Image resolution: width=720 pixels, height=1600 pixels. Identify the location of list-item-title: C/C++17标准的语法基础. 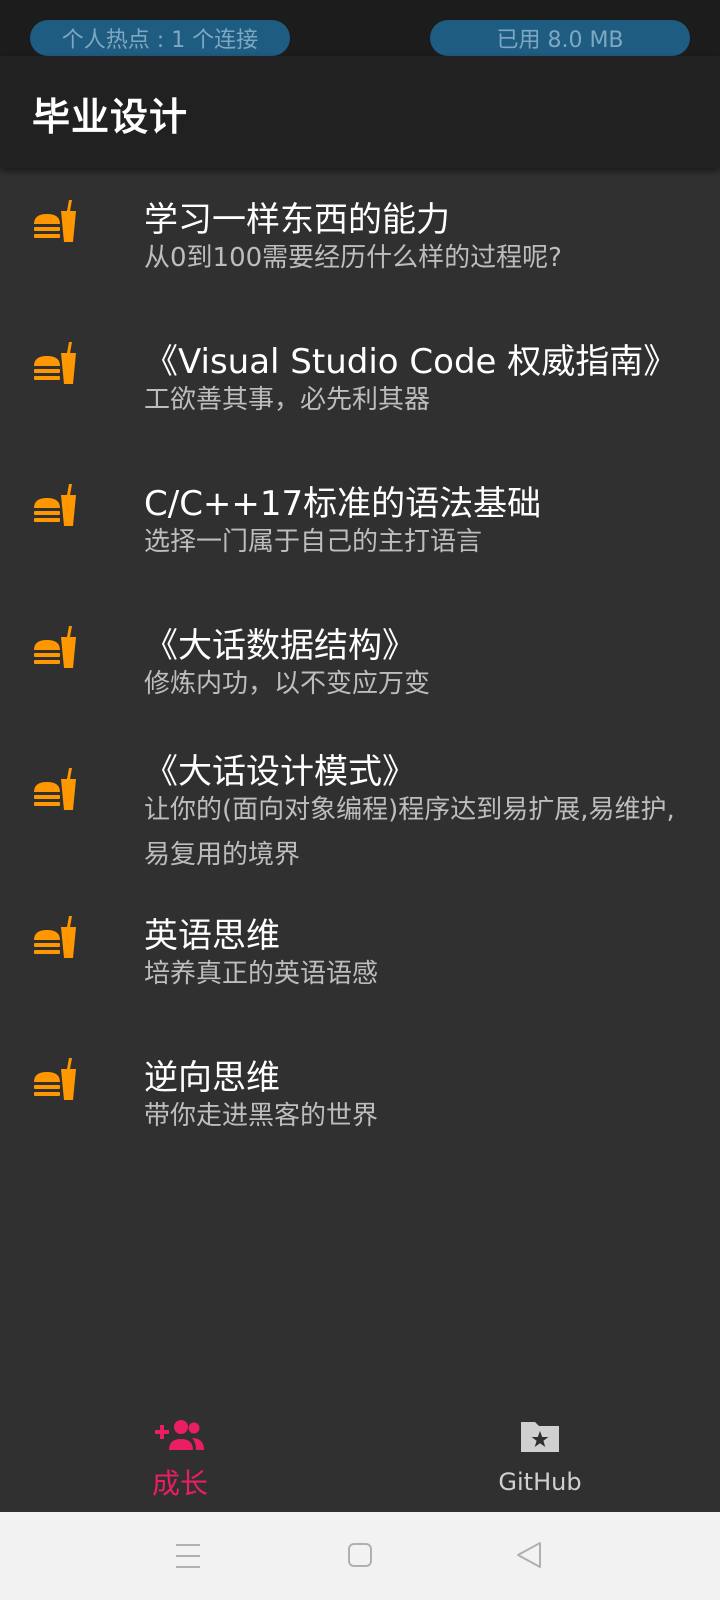
(343, 504).